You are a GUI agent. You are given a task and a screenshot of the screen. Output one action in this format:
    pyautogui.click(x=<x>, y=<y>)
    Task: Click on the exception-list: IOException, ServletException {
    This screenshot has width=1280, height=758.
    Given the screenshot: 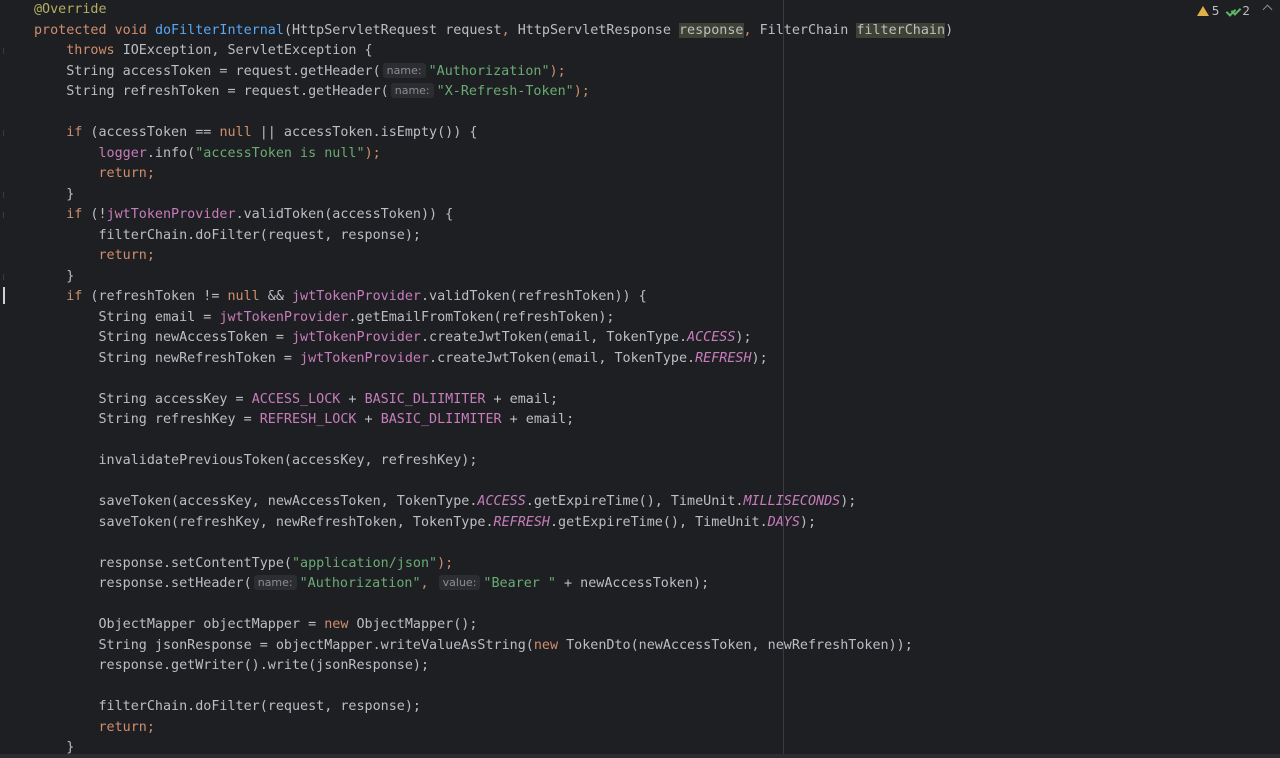 What is the action you would take?
    pyautogui.click(x=247, y=50)
    